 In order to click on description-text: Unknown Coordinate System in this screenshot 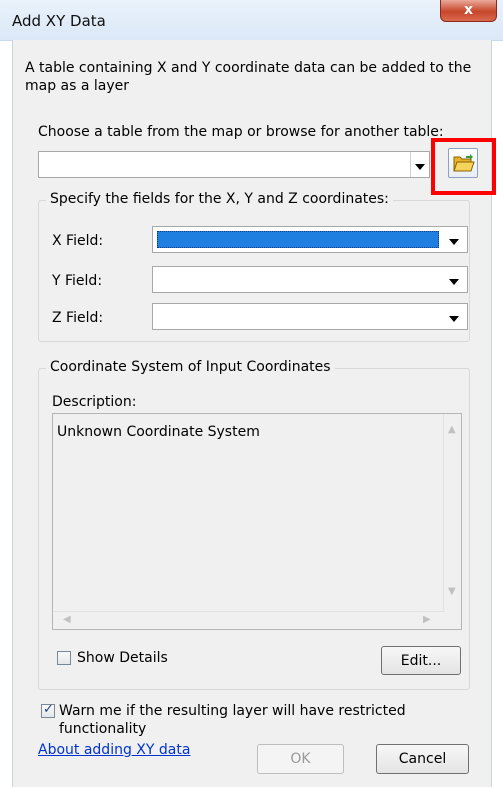, I will do `click(158, 432)`.